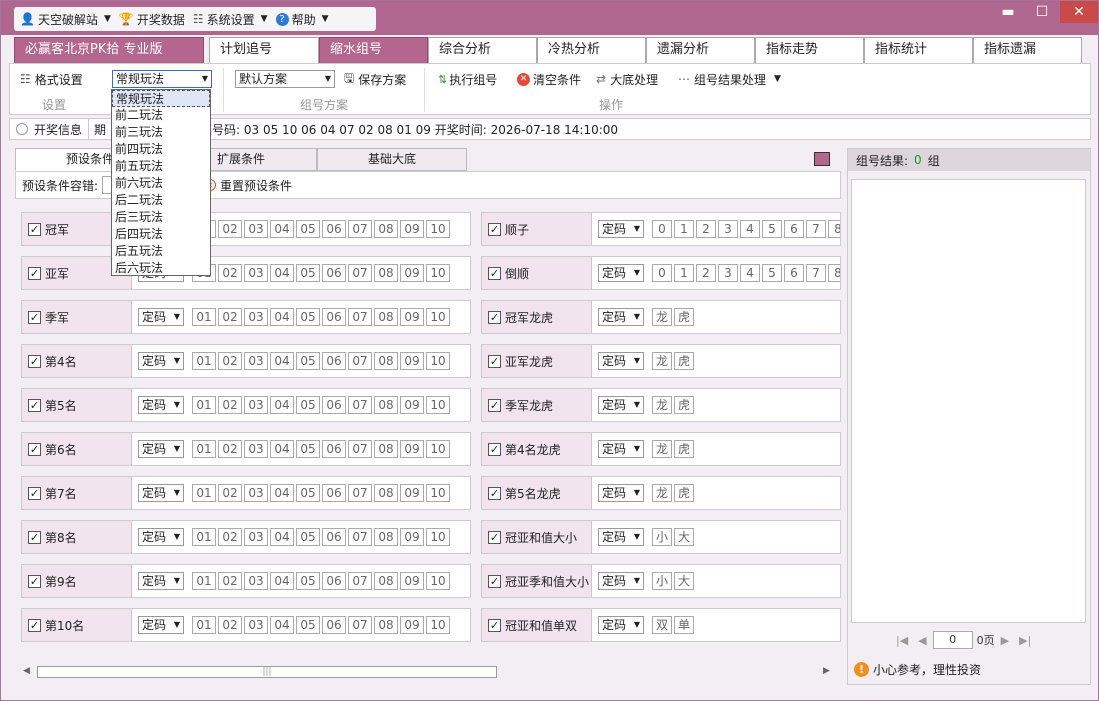 This screenshot has width=1099, height=701. Describe the element at coordinates (77, 537) in the screenshot. I see `position-label: ✓ 第8名` at that location.